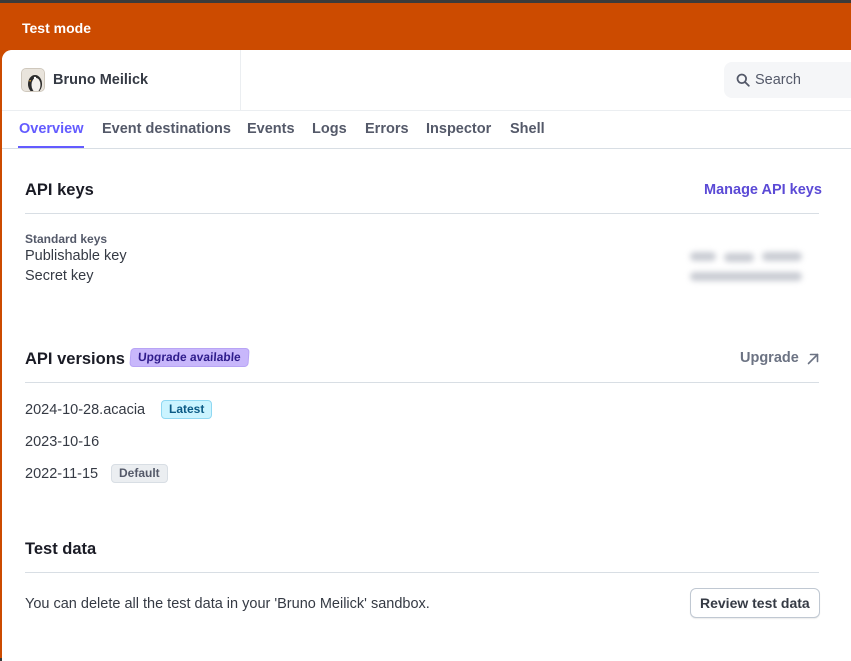 The image size is (851, 661). What do you see at coordinates (85, 410) in the screenshot?
I see `version-item: 2024-10-28.acacia` at bounding box center [85, 410].